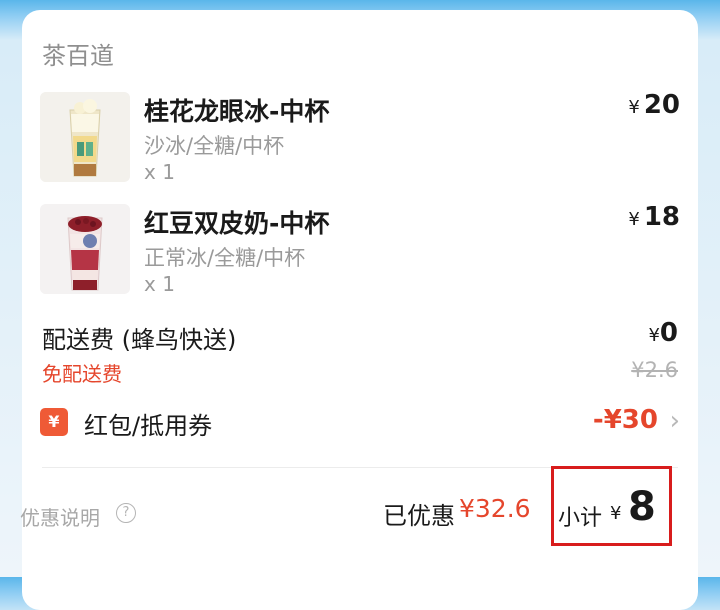 This screenshot has height=610, width=720. Describe the element at coordinates (139, 340) in the screenshot. I see `delivery-fee-label: 配送费 (蜂鸟快送)` at that location.